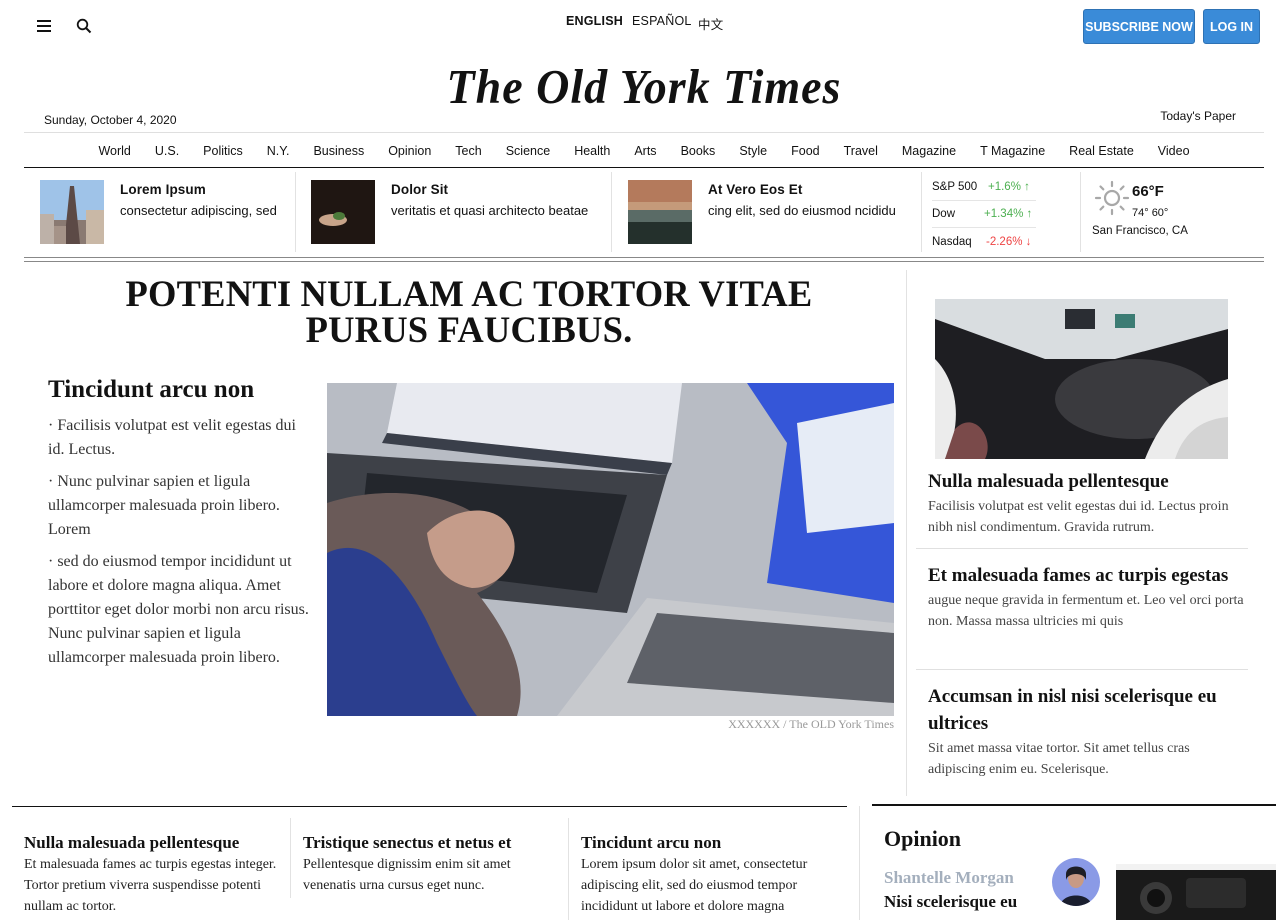  Describe the element at coordinates (753, 151) in the screenshot. I see `nav-style: Style` at that location.